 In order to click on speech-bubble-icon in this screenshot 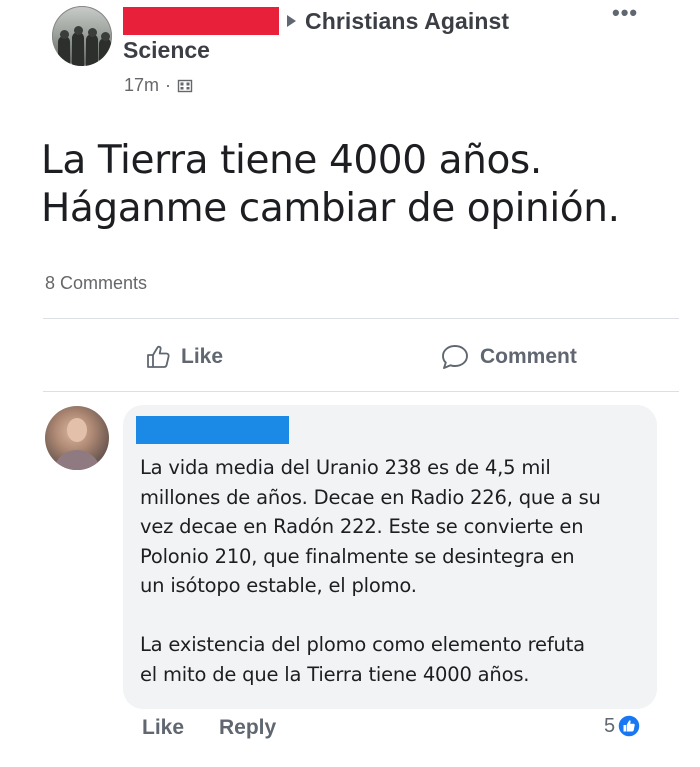, I will do `click(455, 357)`.